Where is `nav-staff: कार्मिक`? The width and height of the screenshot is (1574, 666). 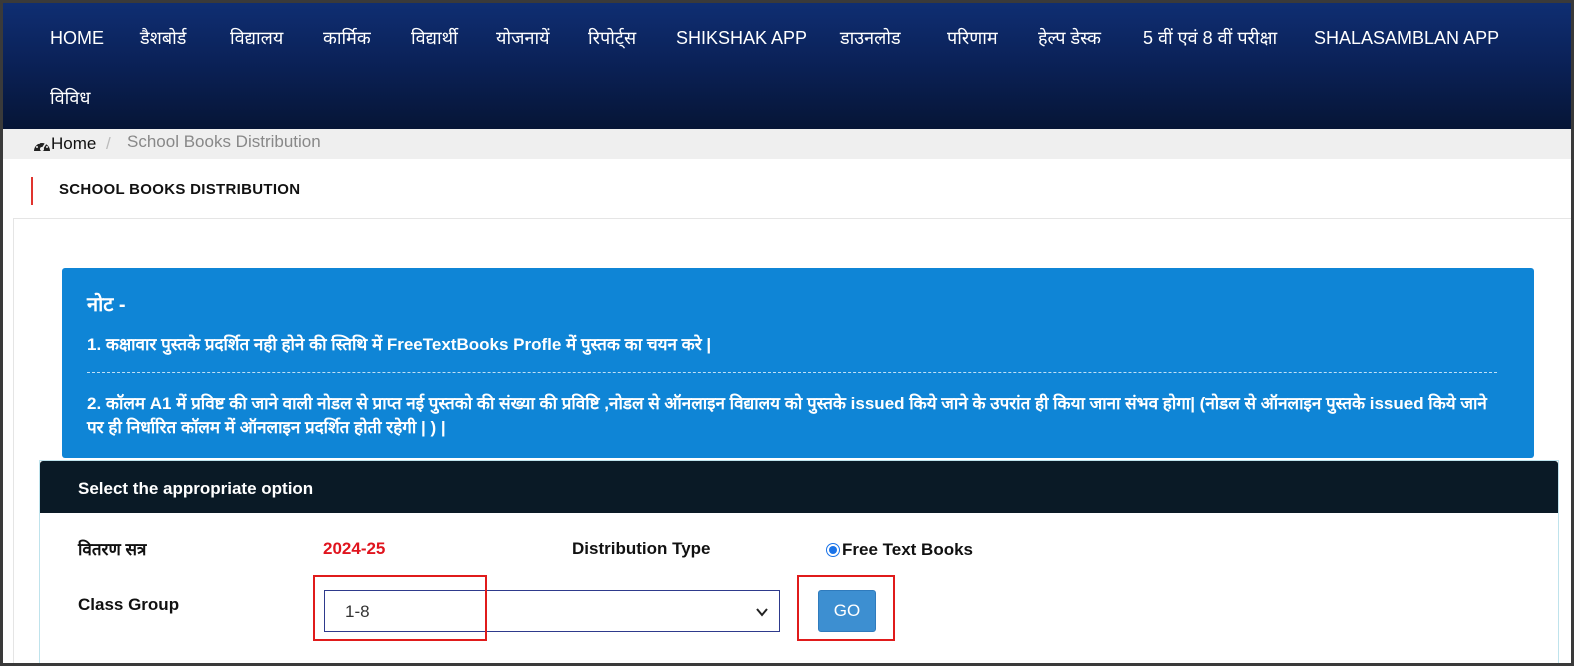
nav-staff: कार्मिक is located at coordinates (347, 38).